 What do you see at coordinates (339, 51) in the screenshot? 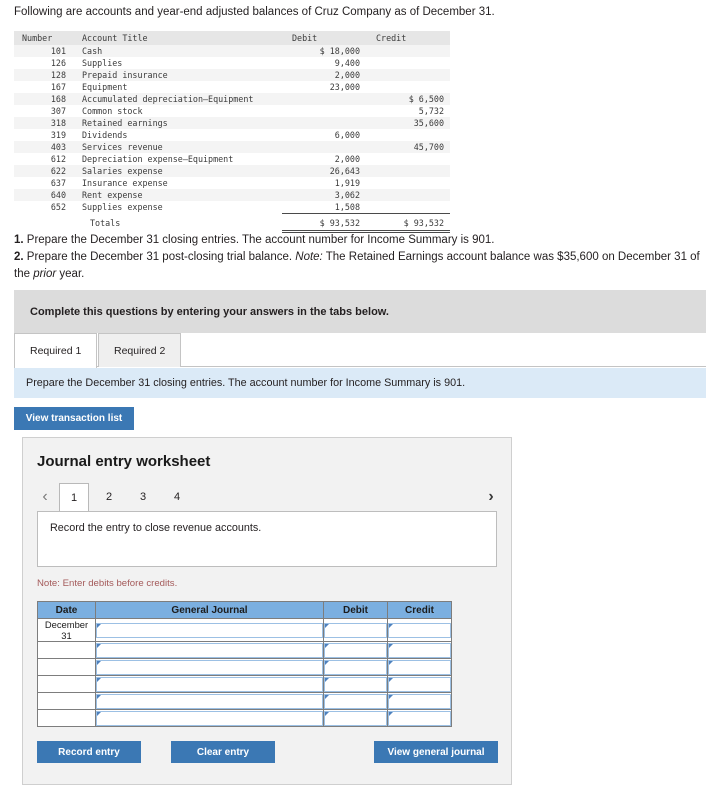
I see `cell-debit: $ 18,000` at bounding box center [339, 51].